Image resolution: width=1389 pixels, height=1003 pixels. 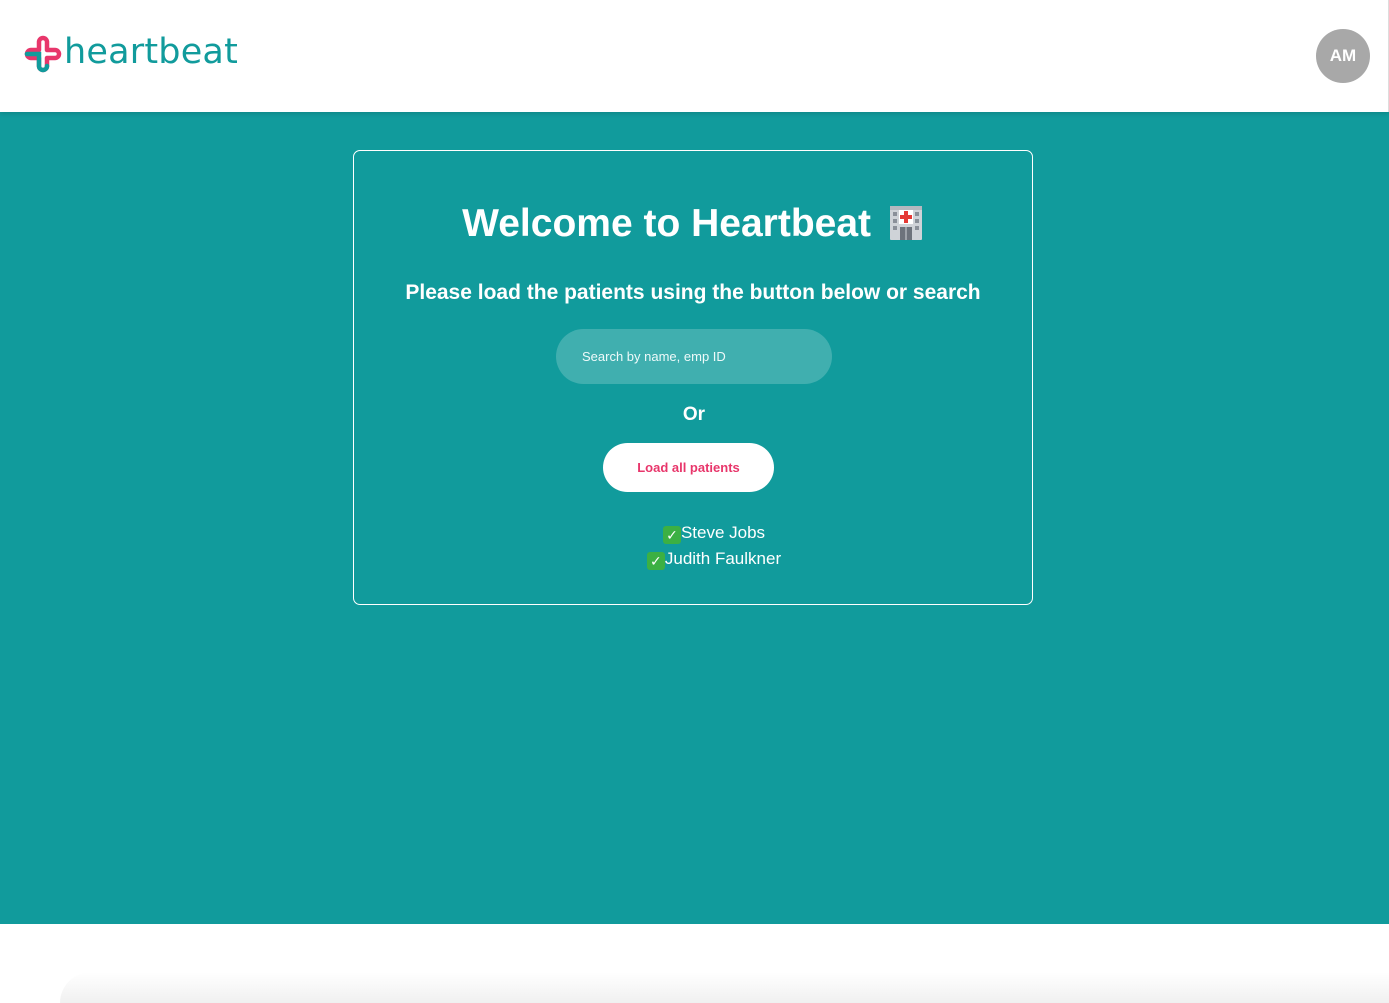 I want to click on page-title-text: Welcome to Heartbeat, so click(x=667, y=223).